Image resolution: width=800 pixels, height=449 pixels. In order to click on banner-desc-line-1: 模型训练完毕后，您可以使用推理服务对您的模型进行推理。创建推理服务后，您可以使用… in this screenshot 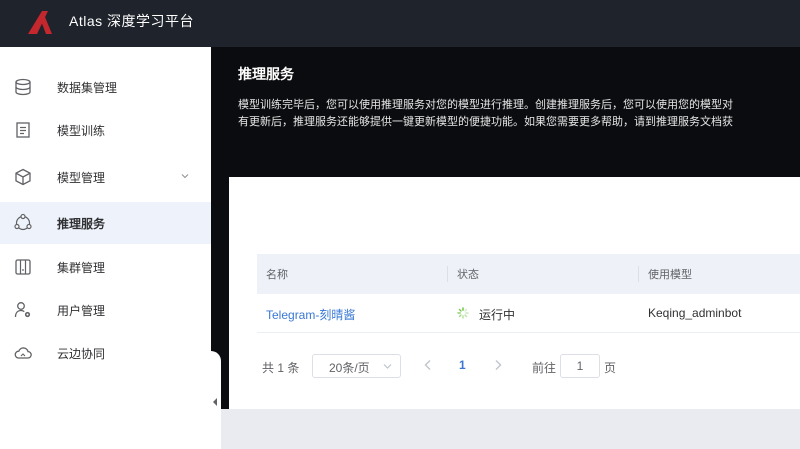, I will do `click(485, 105)`.